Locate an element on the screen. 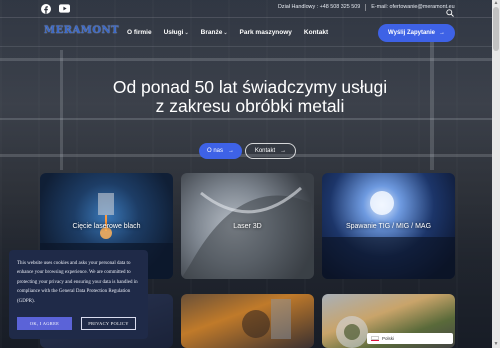 The width and height of the screenshot is (500, 348). nav-item-uslugi: Usługi⌄ is located at coordinates (176, 32).